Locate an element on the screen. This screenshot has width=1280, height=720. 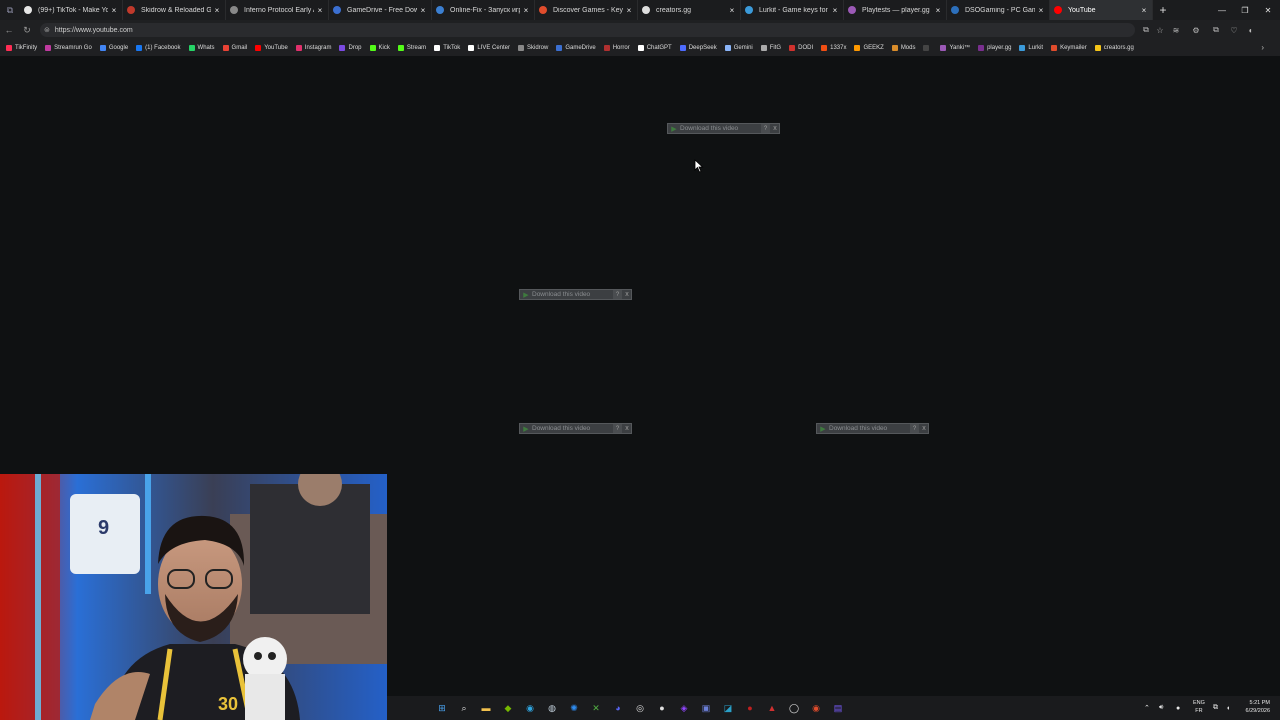
bookmark-item: GEEKZ is located at coordinates (869, 48).